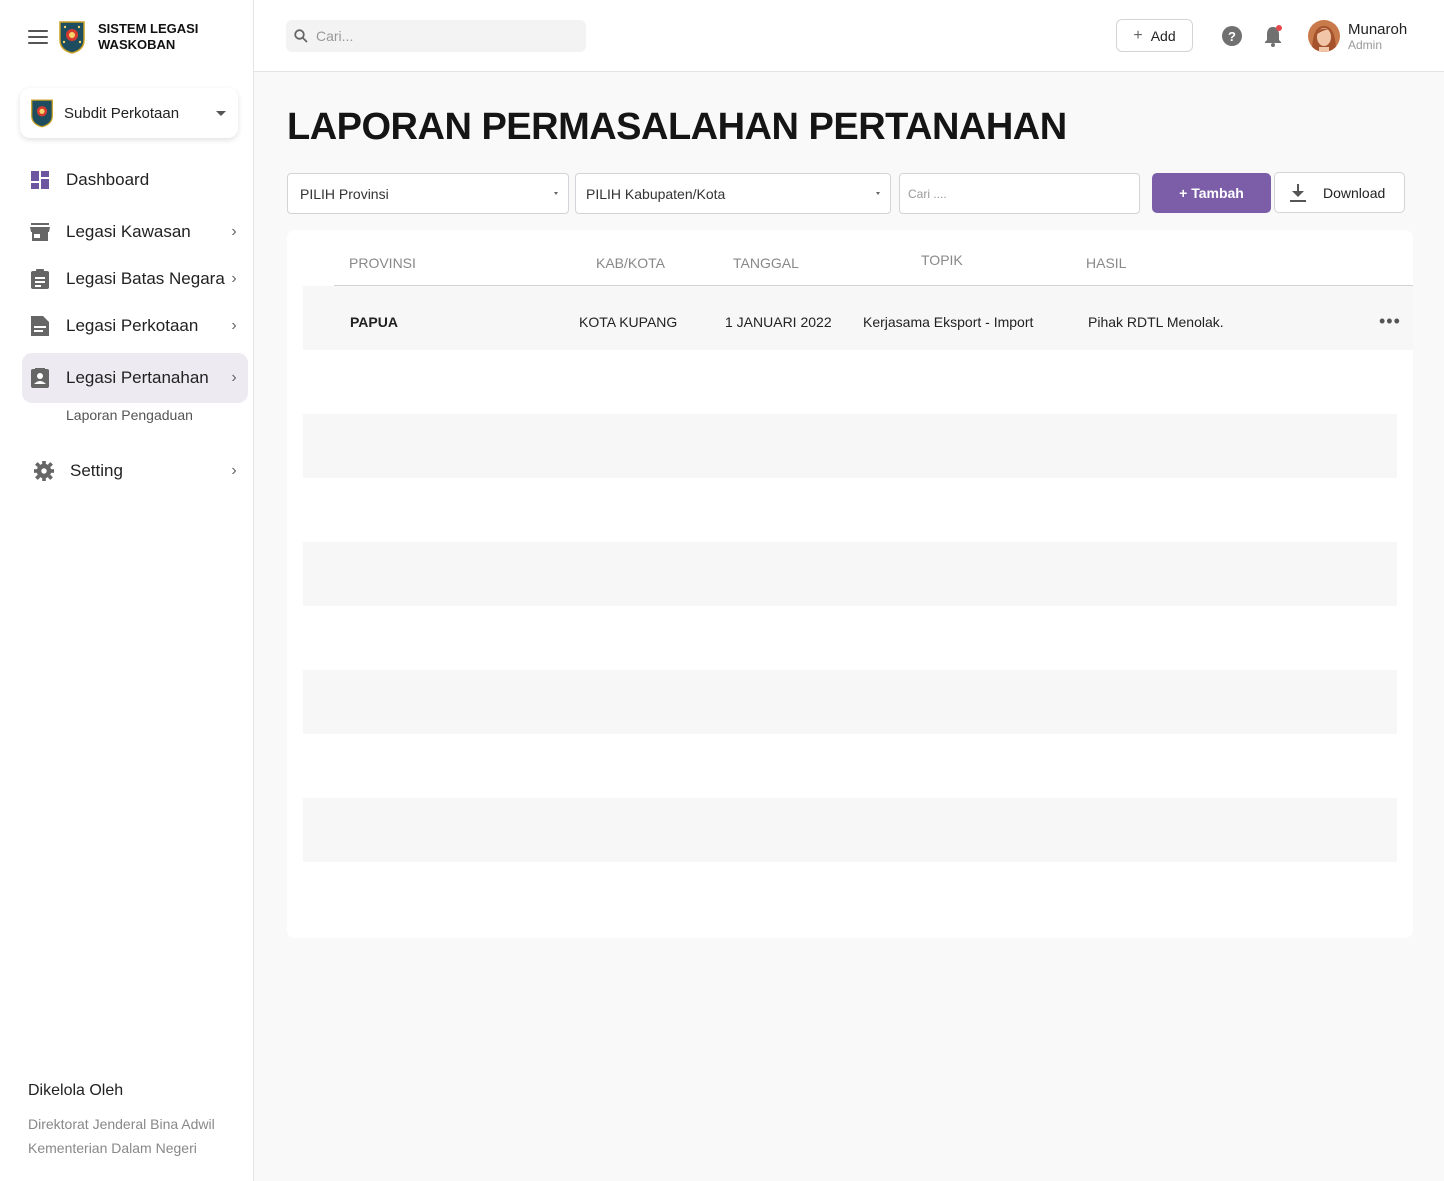  I want to click on column-header-topik: TOPIK, so click(942, 260).